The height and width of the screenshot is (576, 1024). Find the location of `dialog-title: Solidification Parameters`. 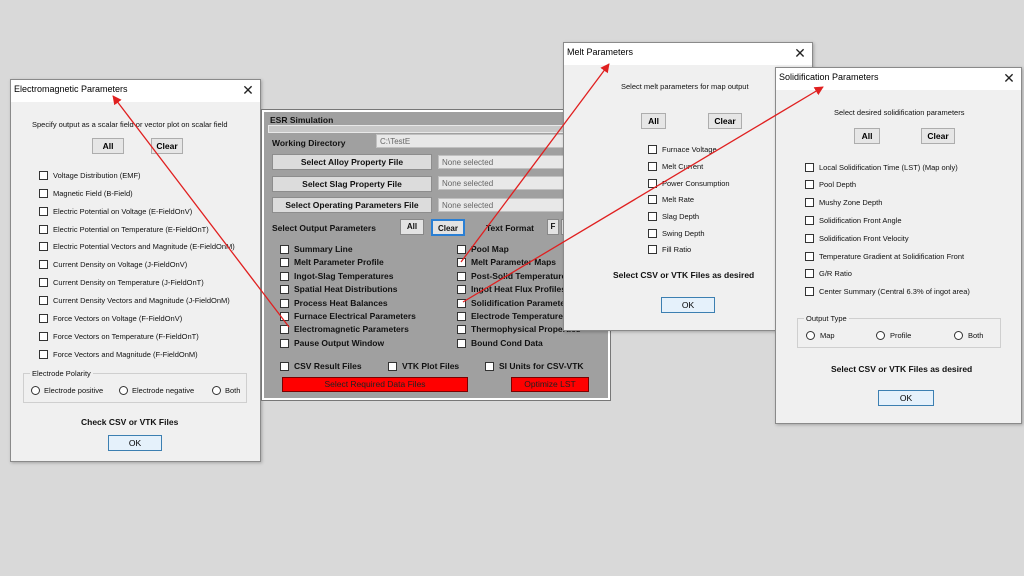

dialog-title: Solidification Parameters is located at coordinates (829, 77).